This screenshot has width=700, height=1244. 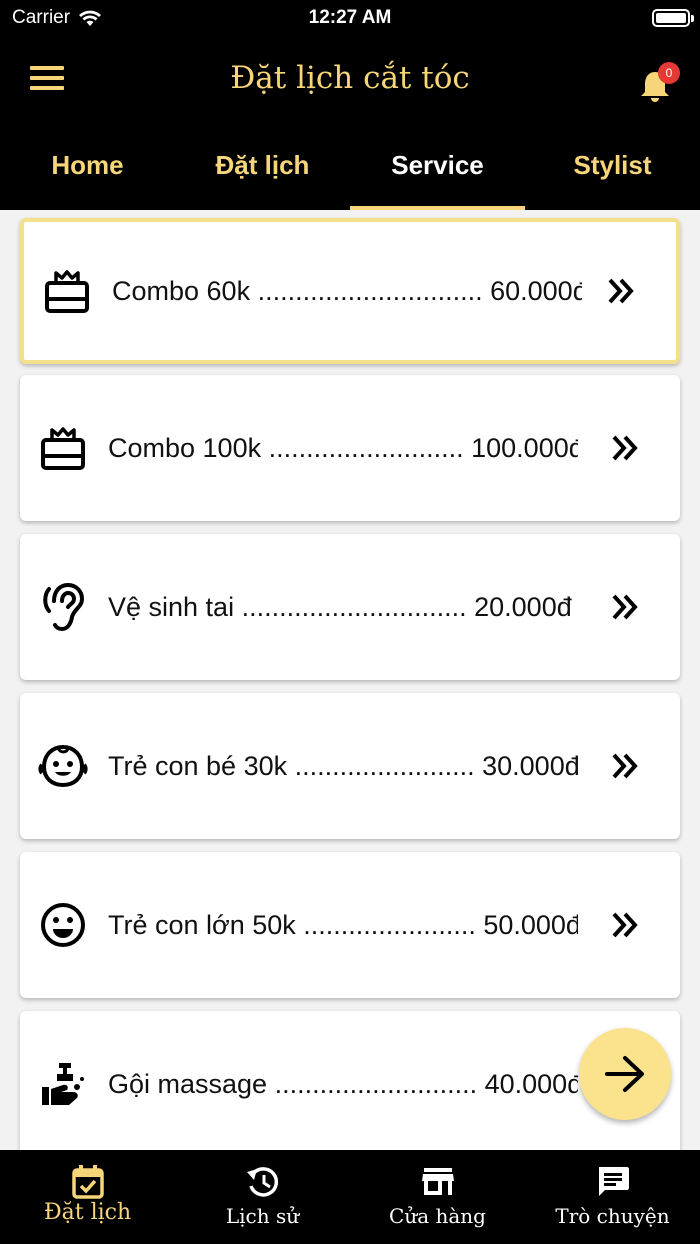 I want to click on arrow-right-icon, so click(x=624, y=1074).